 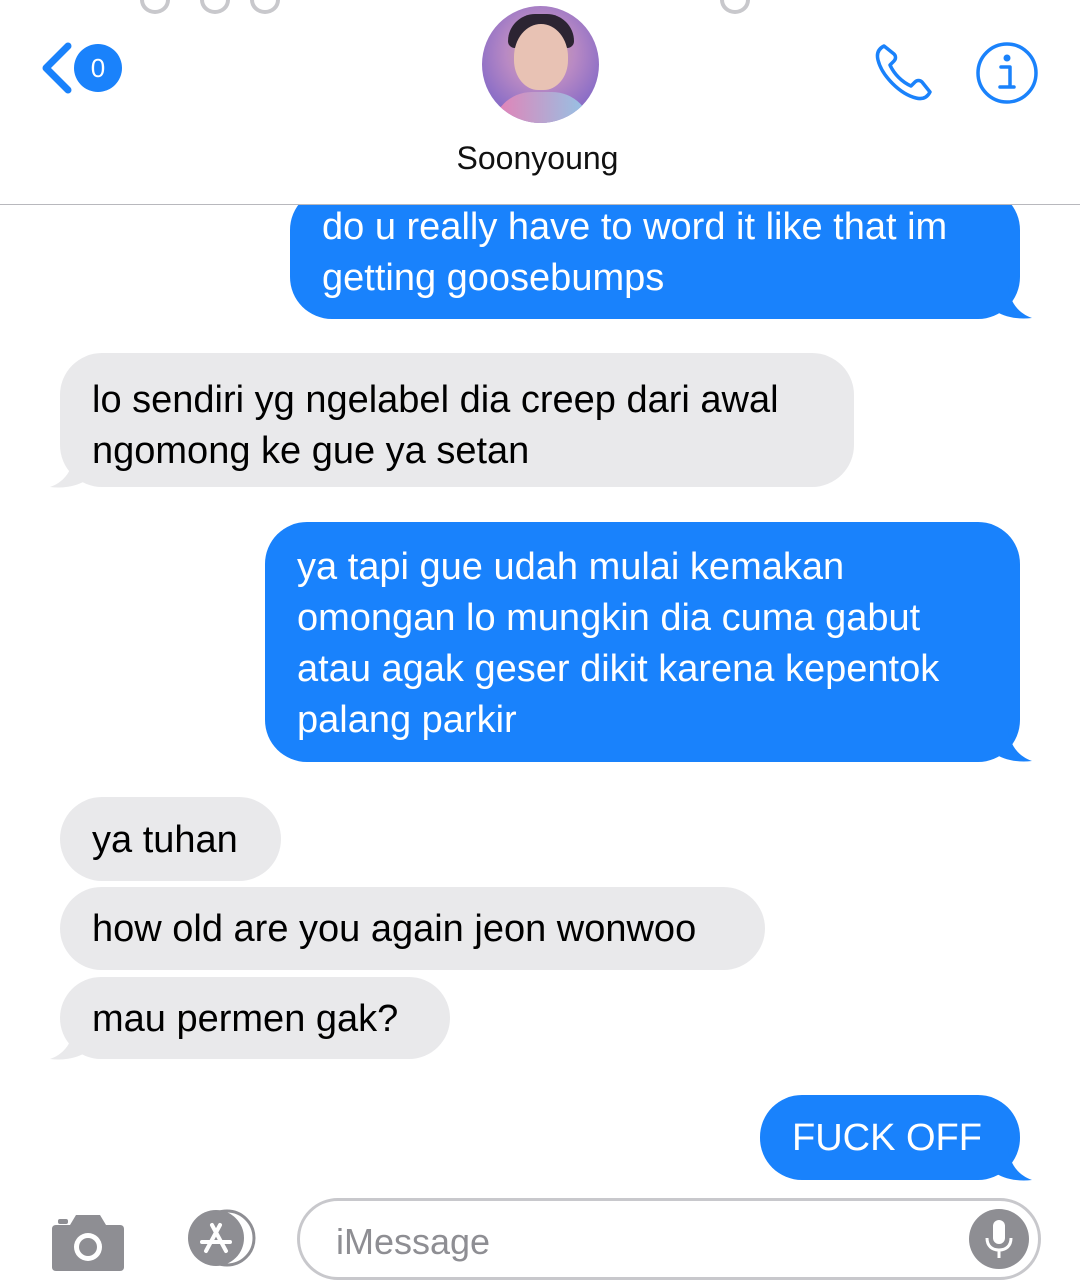 I want to click on message-line: omongan lo mungkin dia cuma gabut, so click(x=609, y=618).